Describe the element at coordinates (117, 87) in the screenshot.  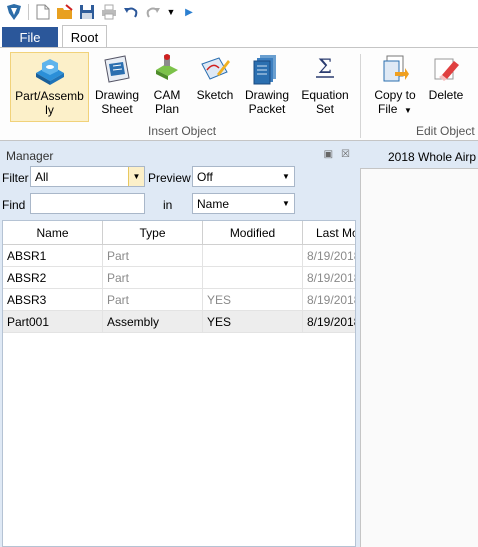
I see `drawing-sheet-button: Drawing Sheet` at that location.